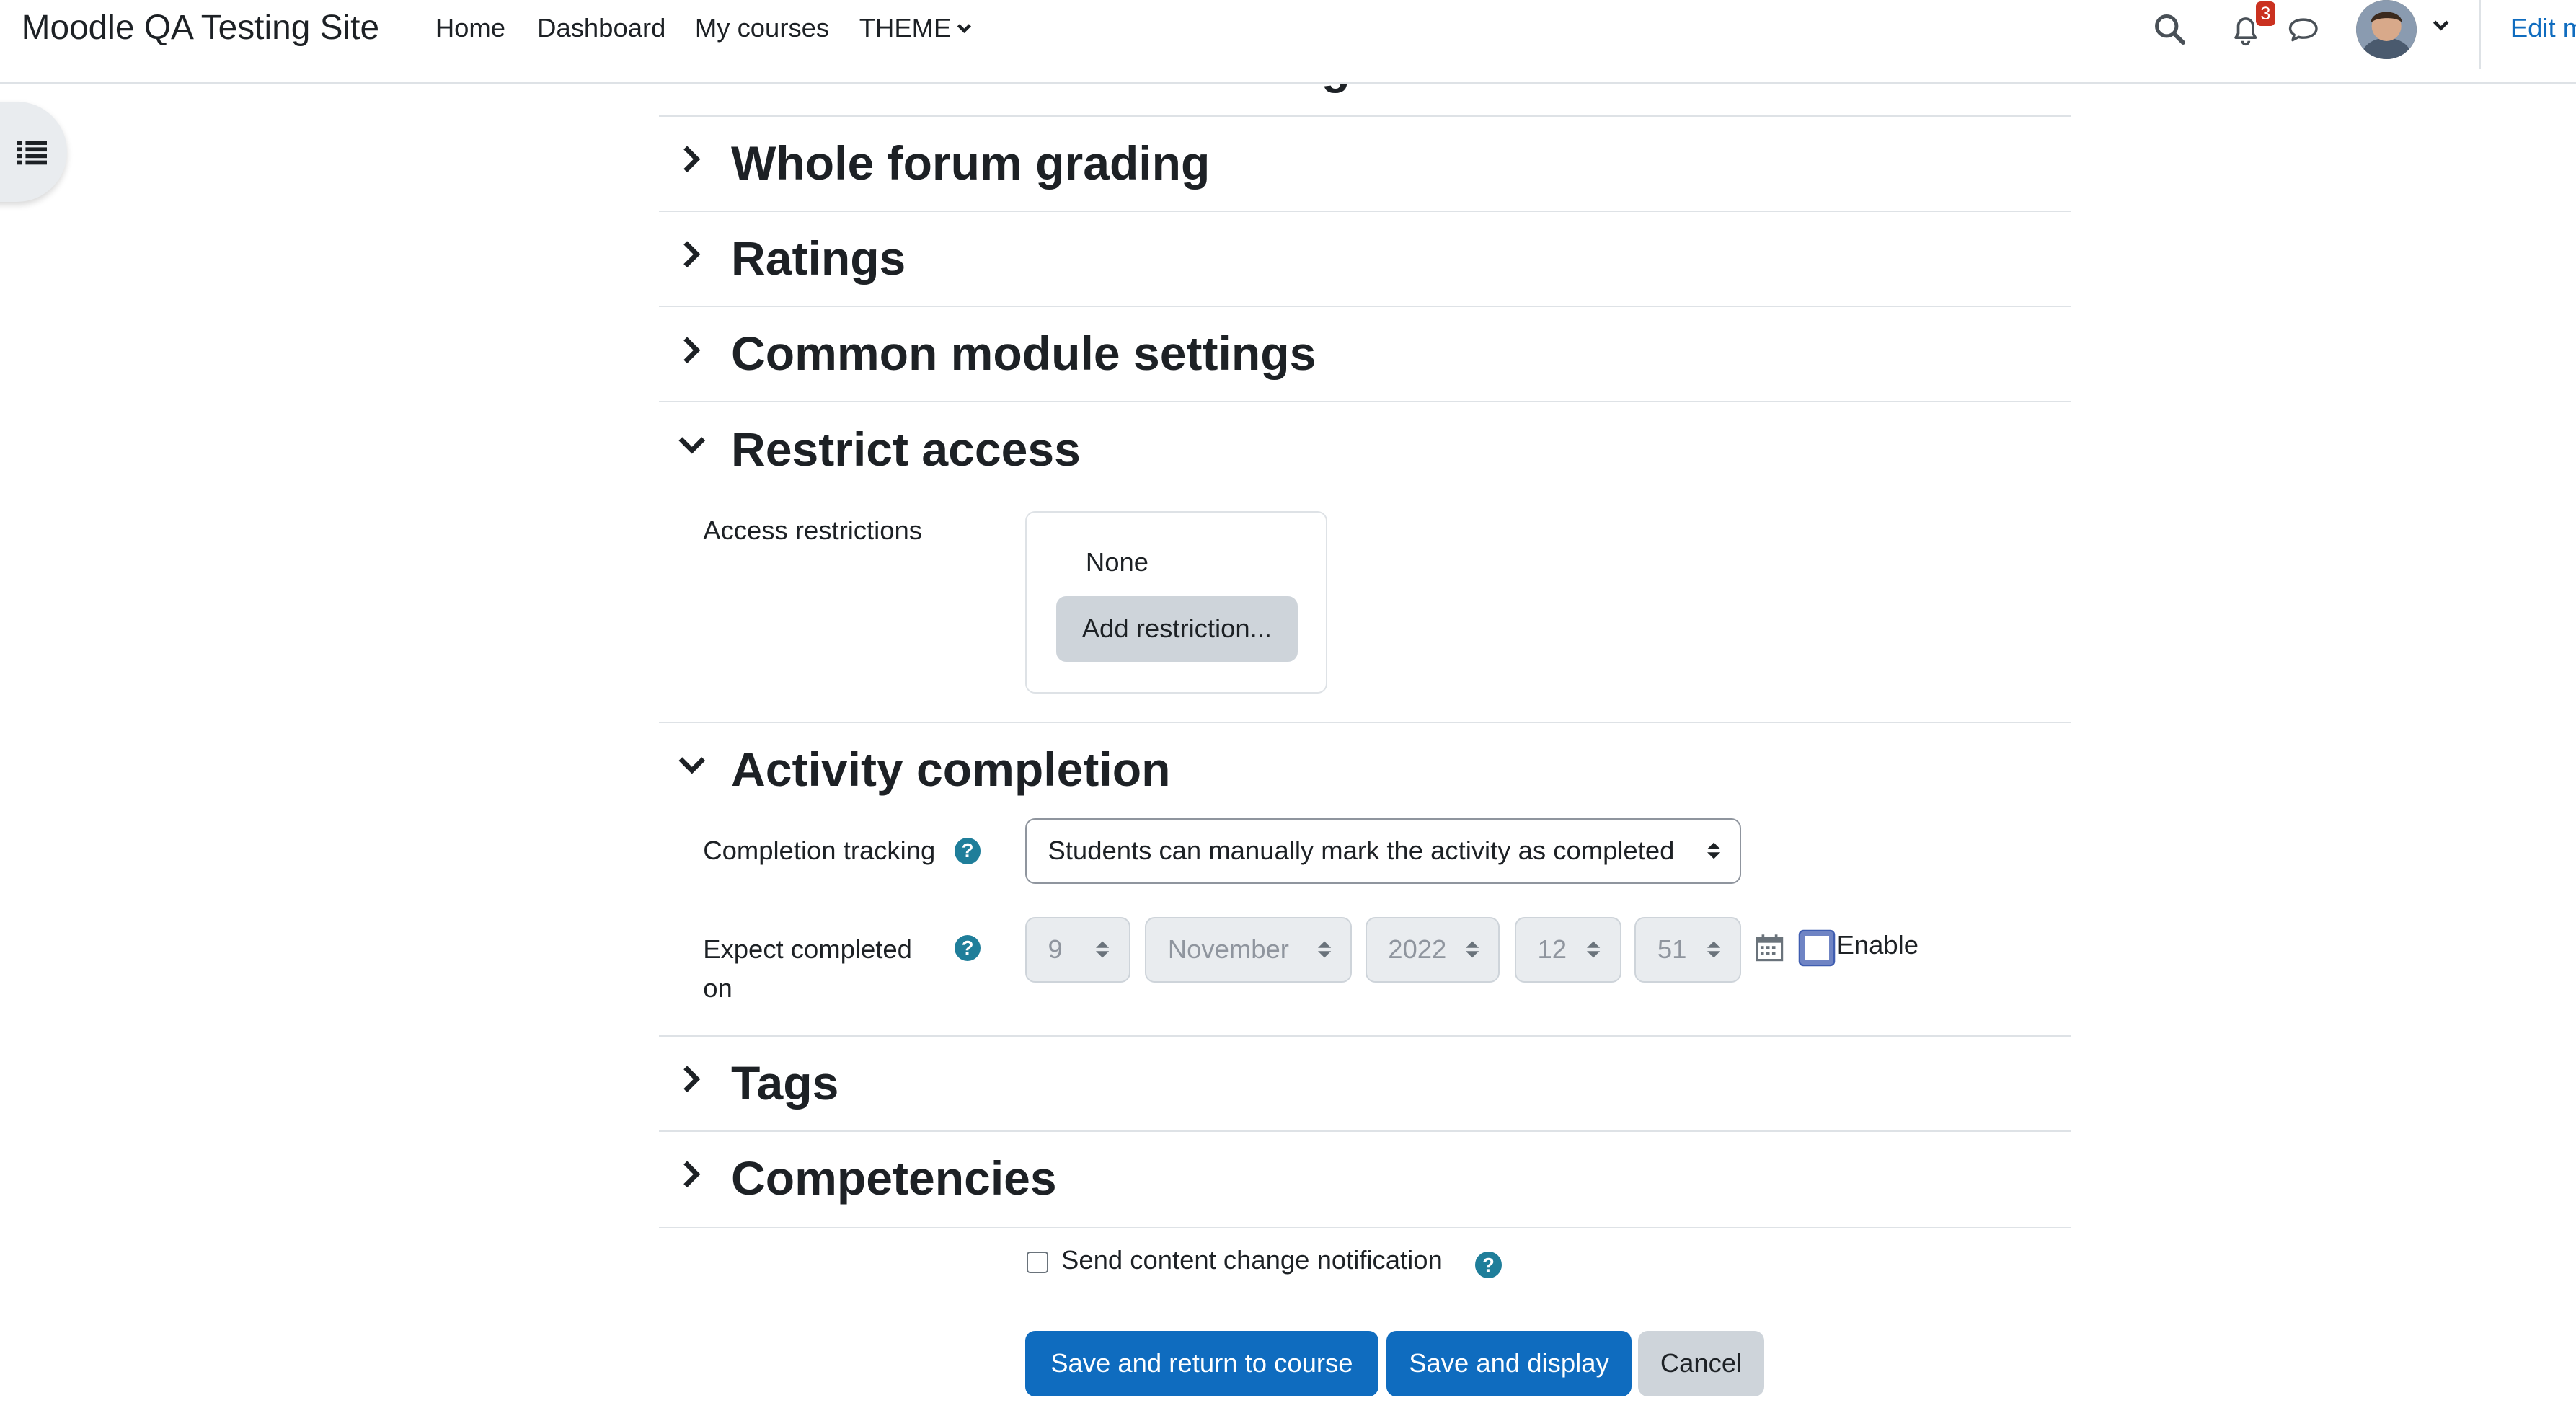 The height and width of the screenshot is (1408, 2576). What do you see at coordinates (894, 1178) in the screenshot?
I see `section-title: Competencies` at bounding box center [894, 1178].